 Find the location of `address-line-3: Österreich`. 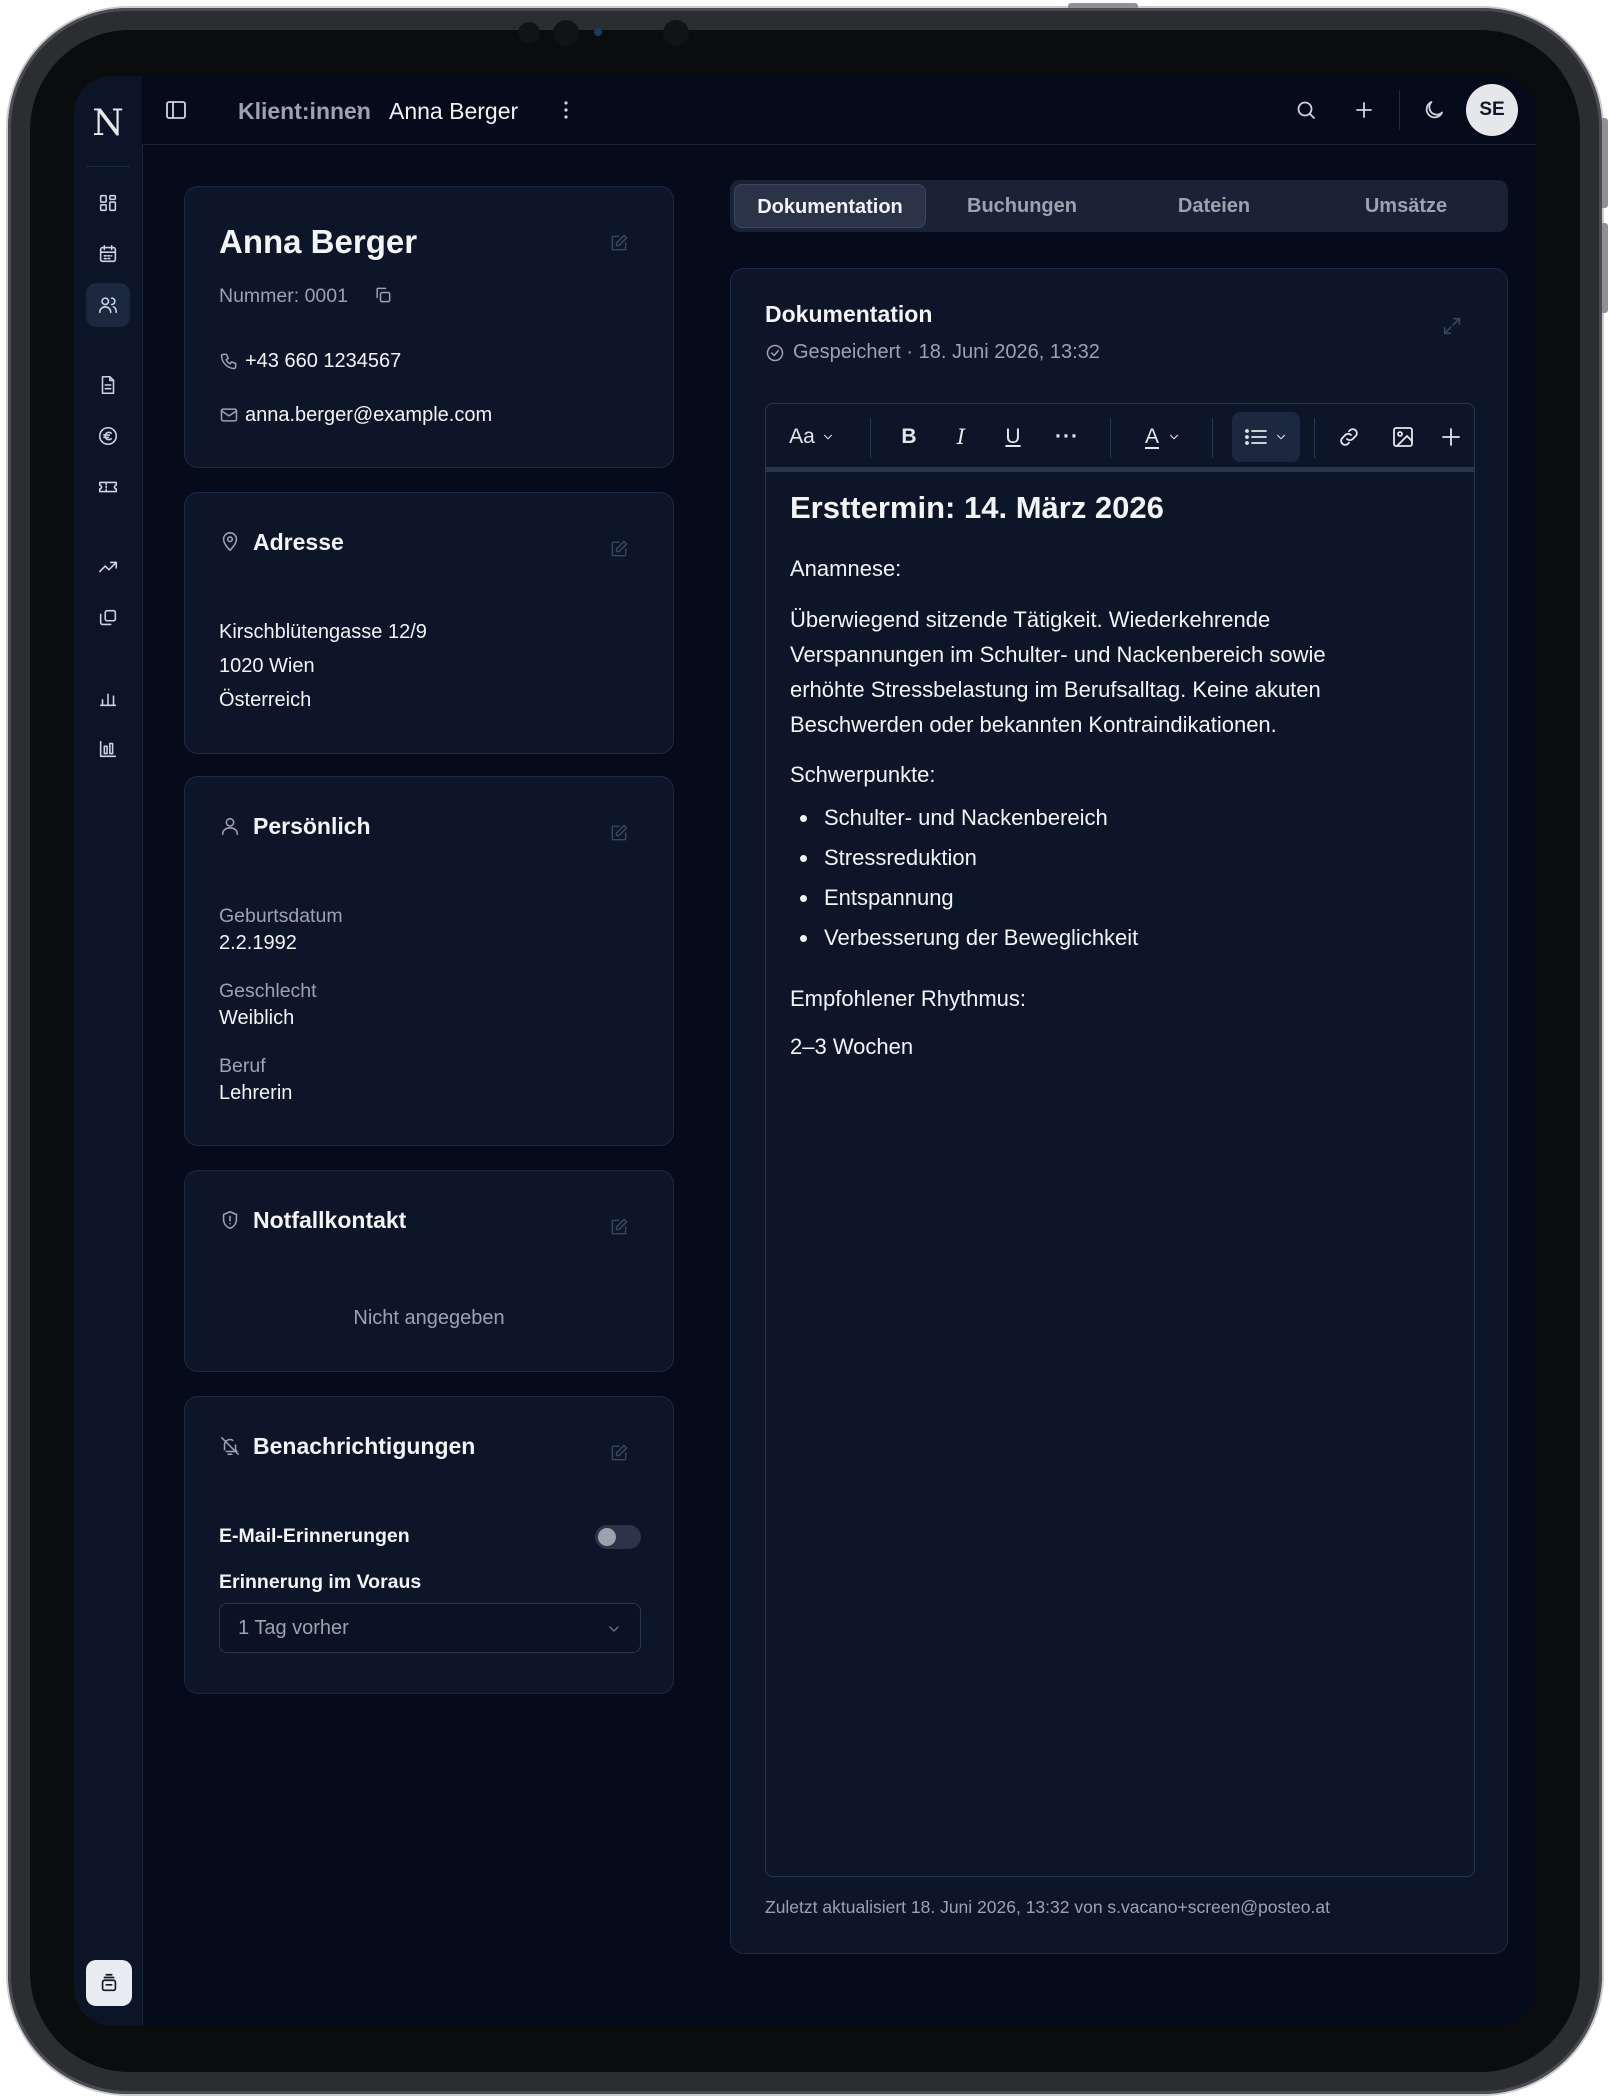

address-line-3: Österreich is located at coordinates (265, 700).